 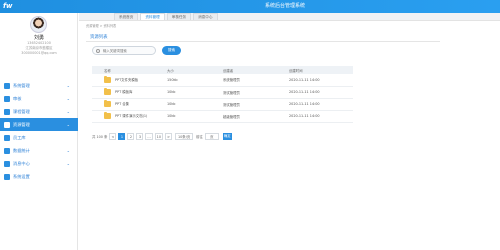 What do you see at coordinates (253, 116) in the screenshot?
I see `cell-creator: 超级管理员` at bounding box center [253, 116].